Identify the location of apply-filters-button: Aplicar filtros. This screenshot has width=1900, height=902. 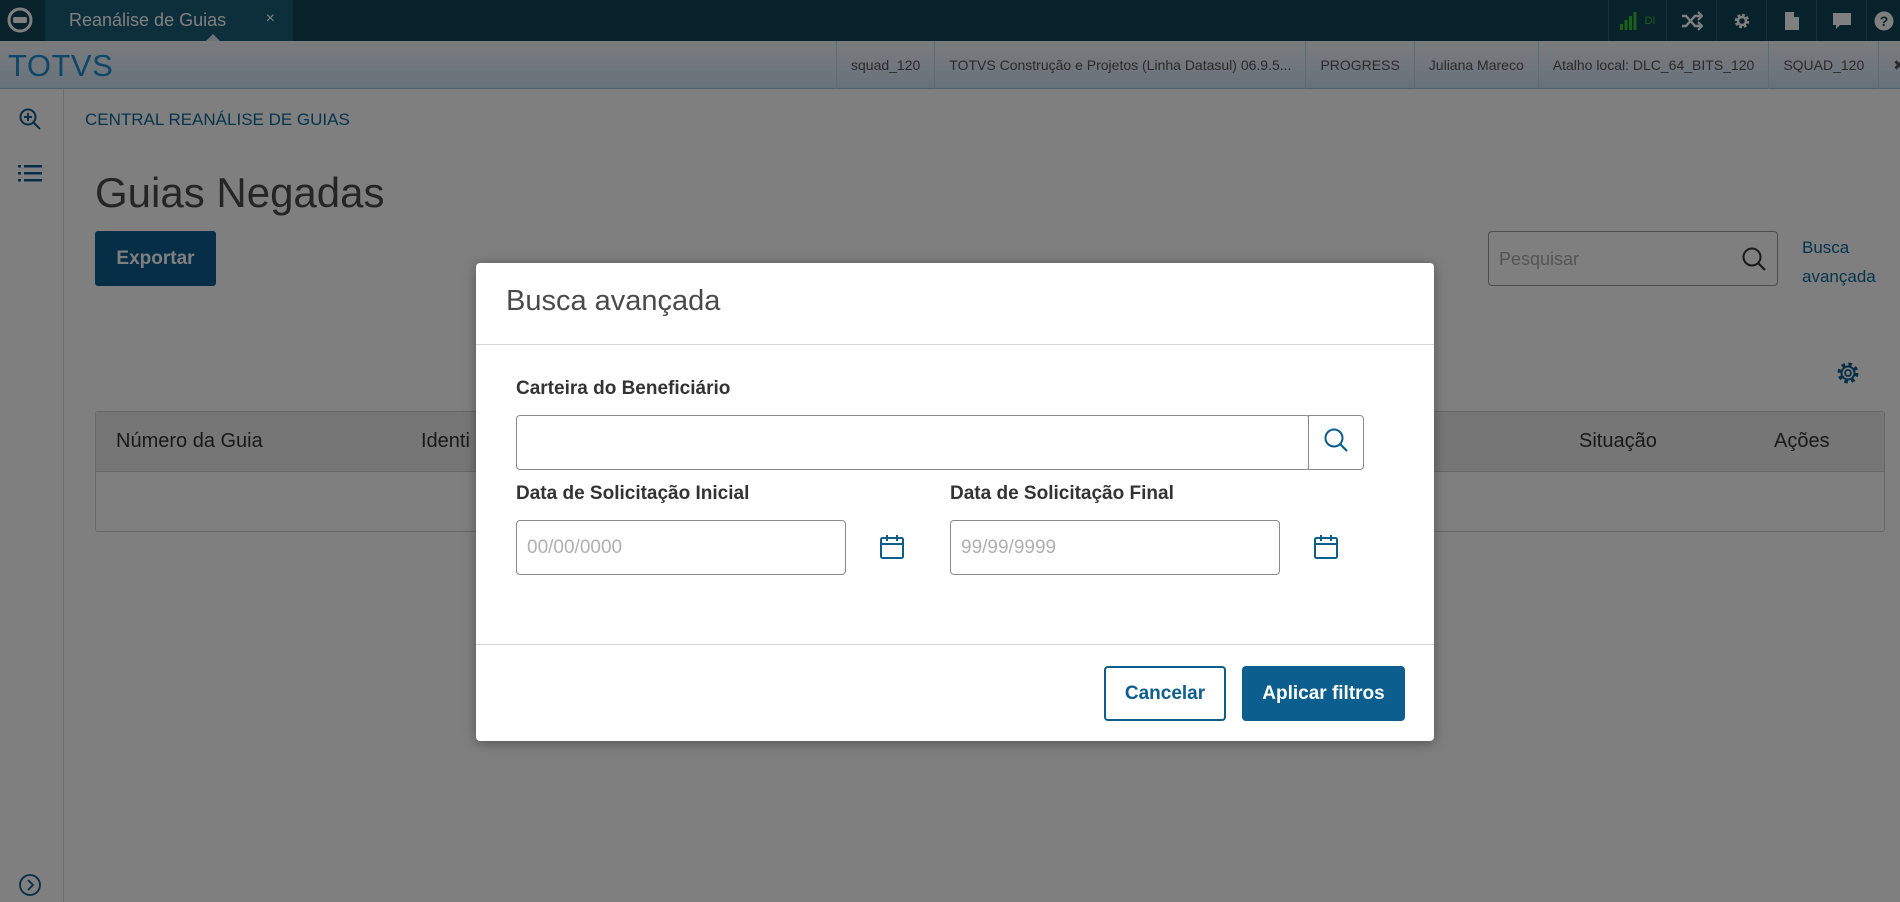
(1323, 693).